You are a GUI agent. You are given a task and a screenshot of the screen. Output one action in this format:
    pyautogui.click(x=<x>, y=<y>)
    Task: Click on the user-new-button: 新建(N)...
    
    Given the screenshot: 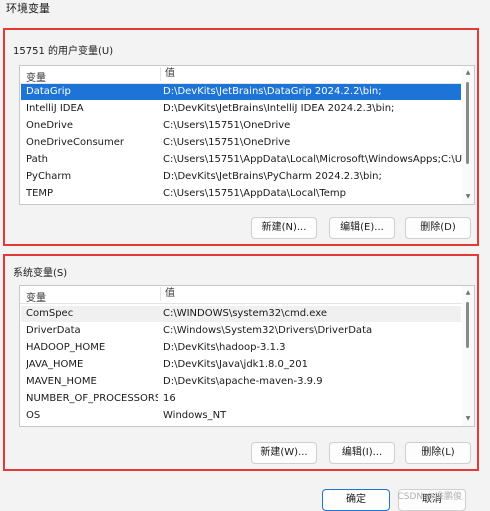 What is the action you would take?
    pyautogui.click(x=284, y=228)
    